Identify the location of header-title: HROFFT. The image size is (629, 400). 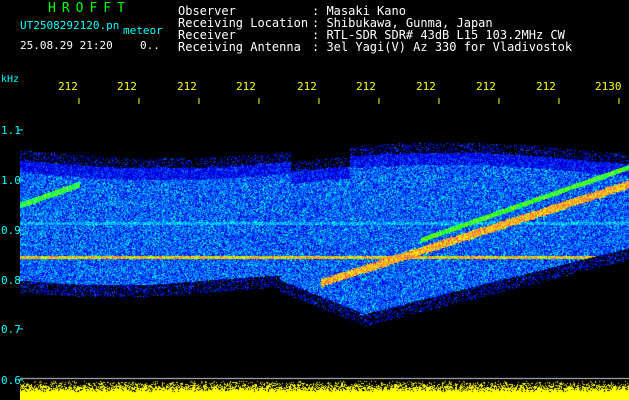
(89, 8).